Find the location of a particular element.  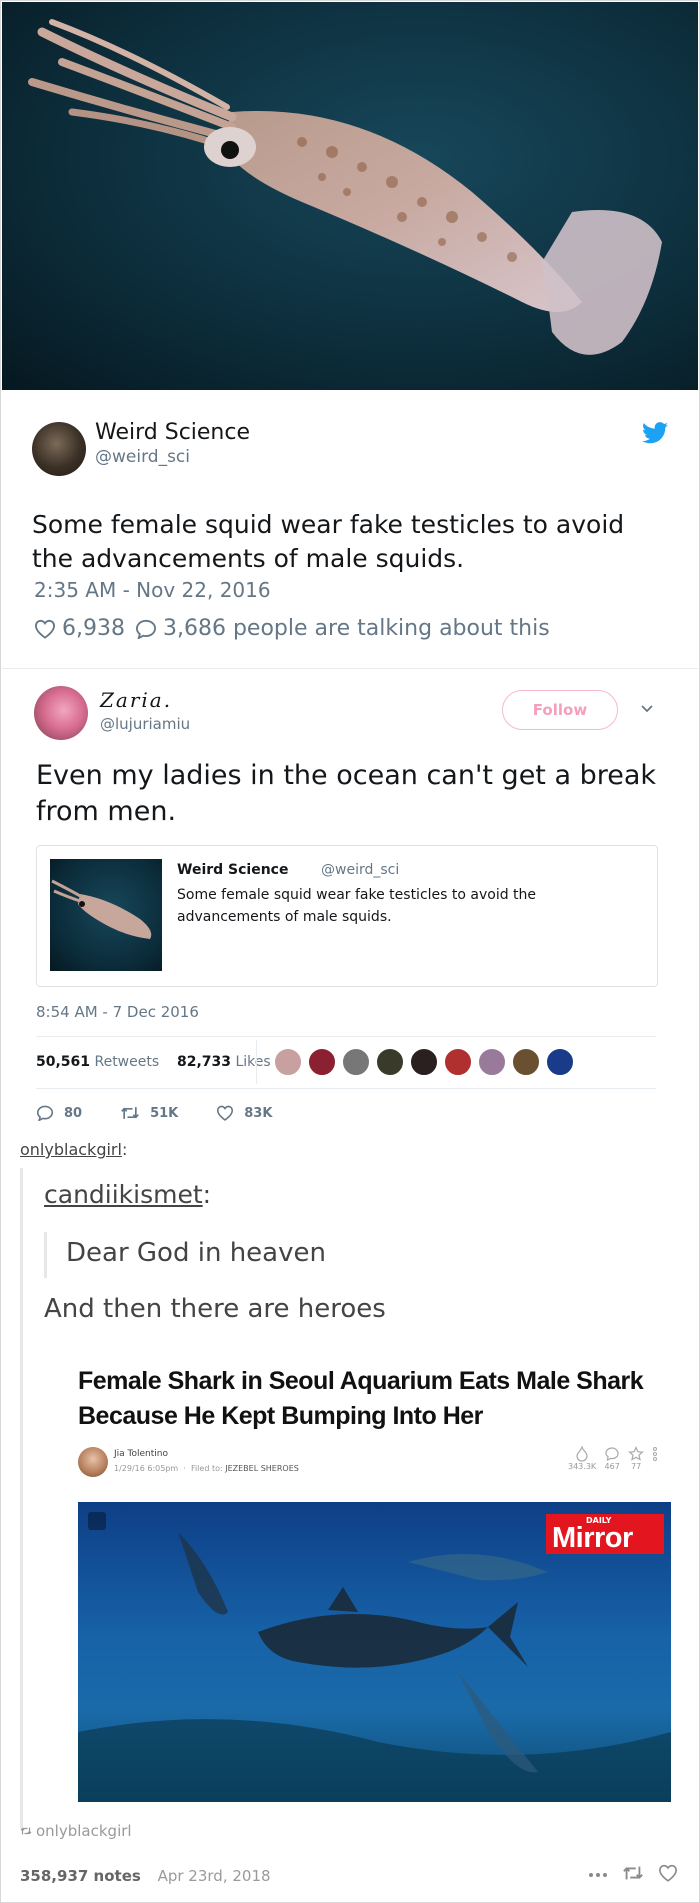

filed-to: JEZEBEL SHEROES is located at coordinates (262, 1468).